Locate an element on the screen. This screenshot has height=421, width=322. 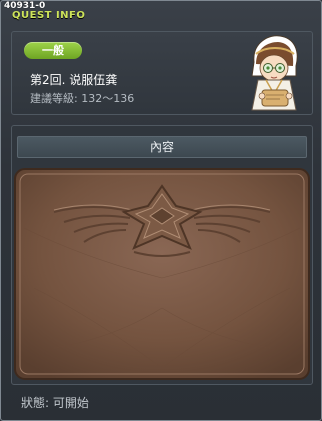
quest-name: 第2回. 说服伍龚 is located at coordinates (74, 80).